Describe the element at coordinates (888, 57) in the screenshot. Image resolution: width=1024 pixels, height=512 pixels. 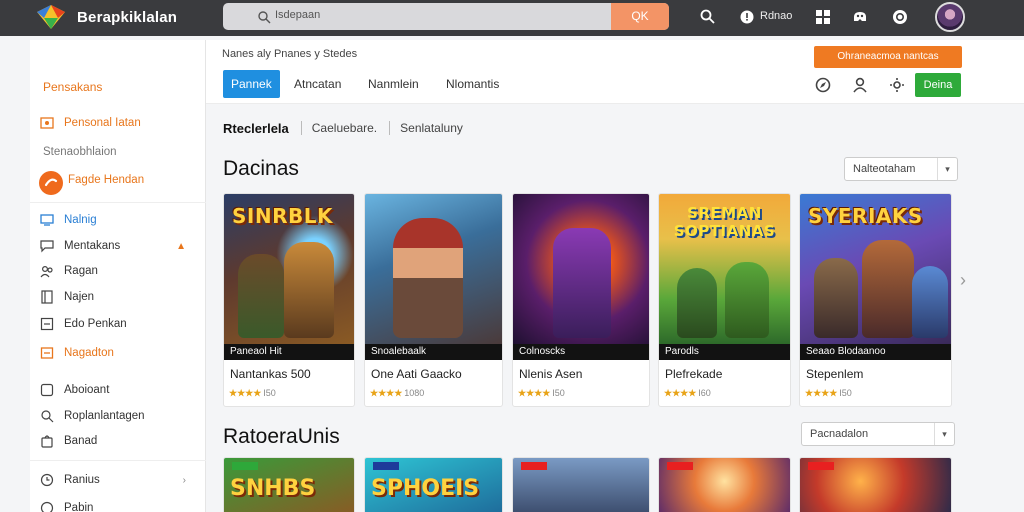
I see `promo-button: Ohraneacmoa nantcas` at that location.